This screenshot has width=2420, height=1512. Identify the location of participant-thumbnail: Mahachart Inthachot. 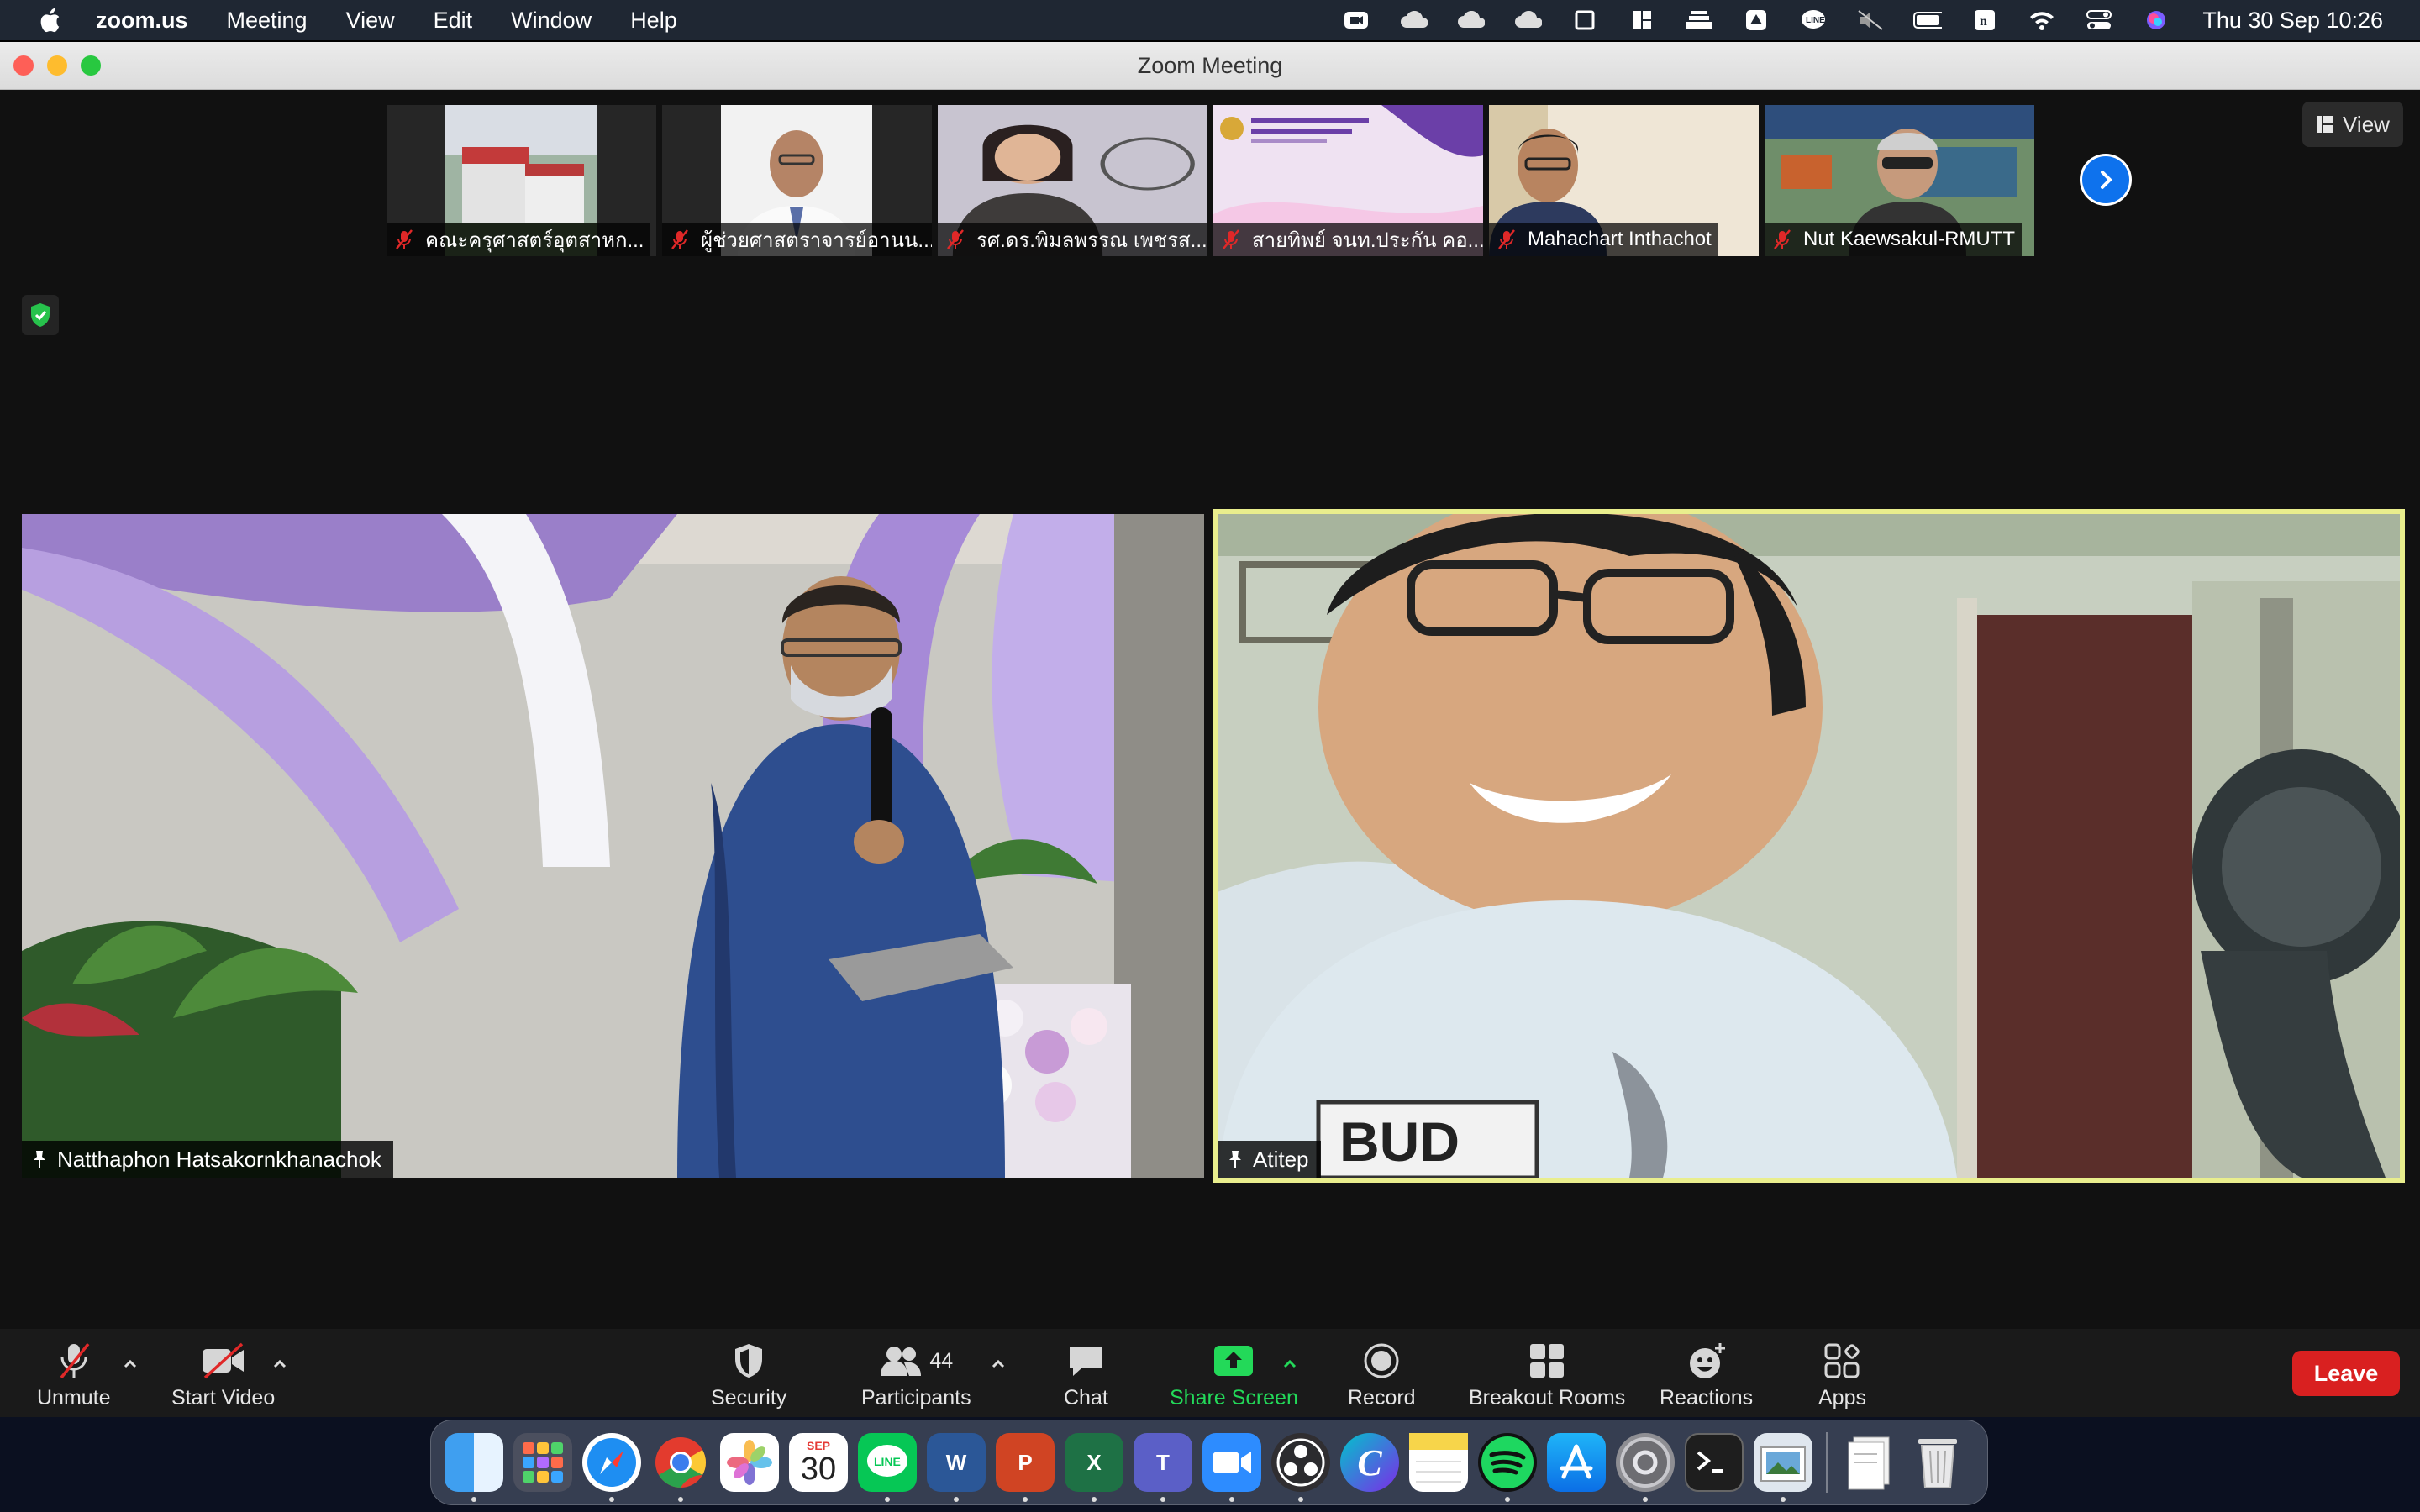
(1624, 180).